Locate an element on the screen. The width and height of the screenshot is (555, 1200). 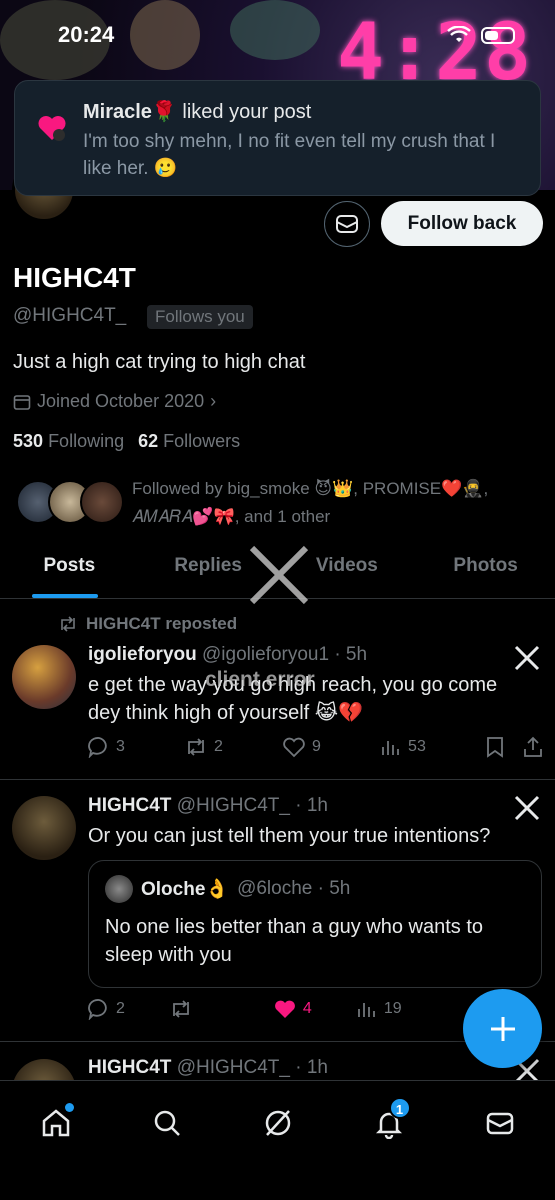
author-meta: @igolieforyou1 · 5h is located at coordinates (285, 654).